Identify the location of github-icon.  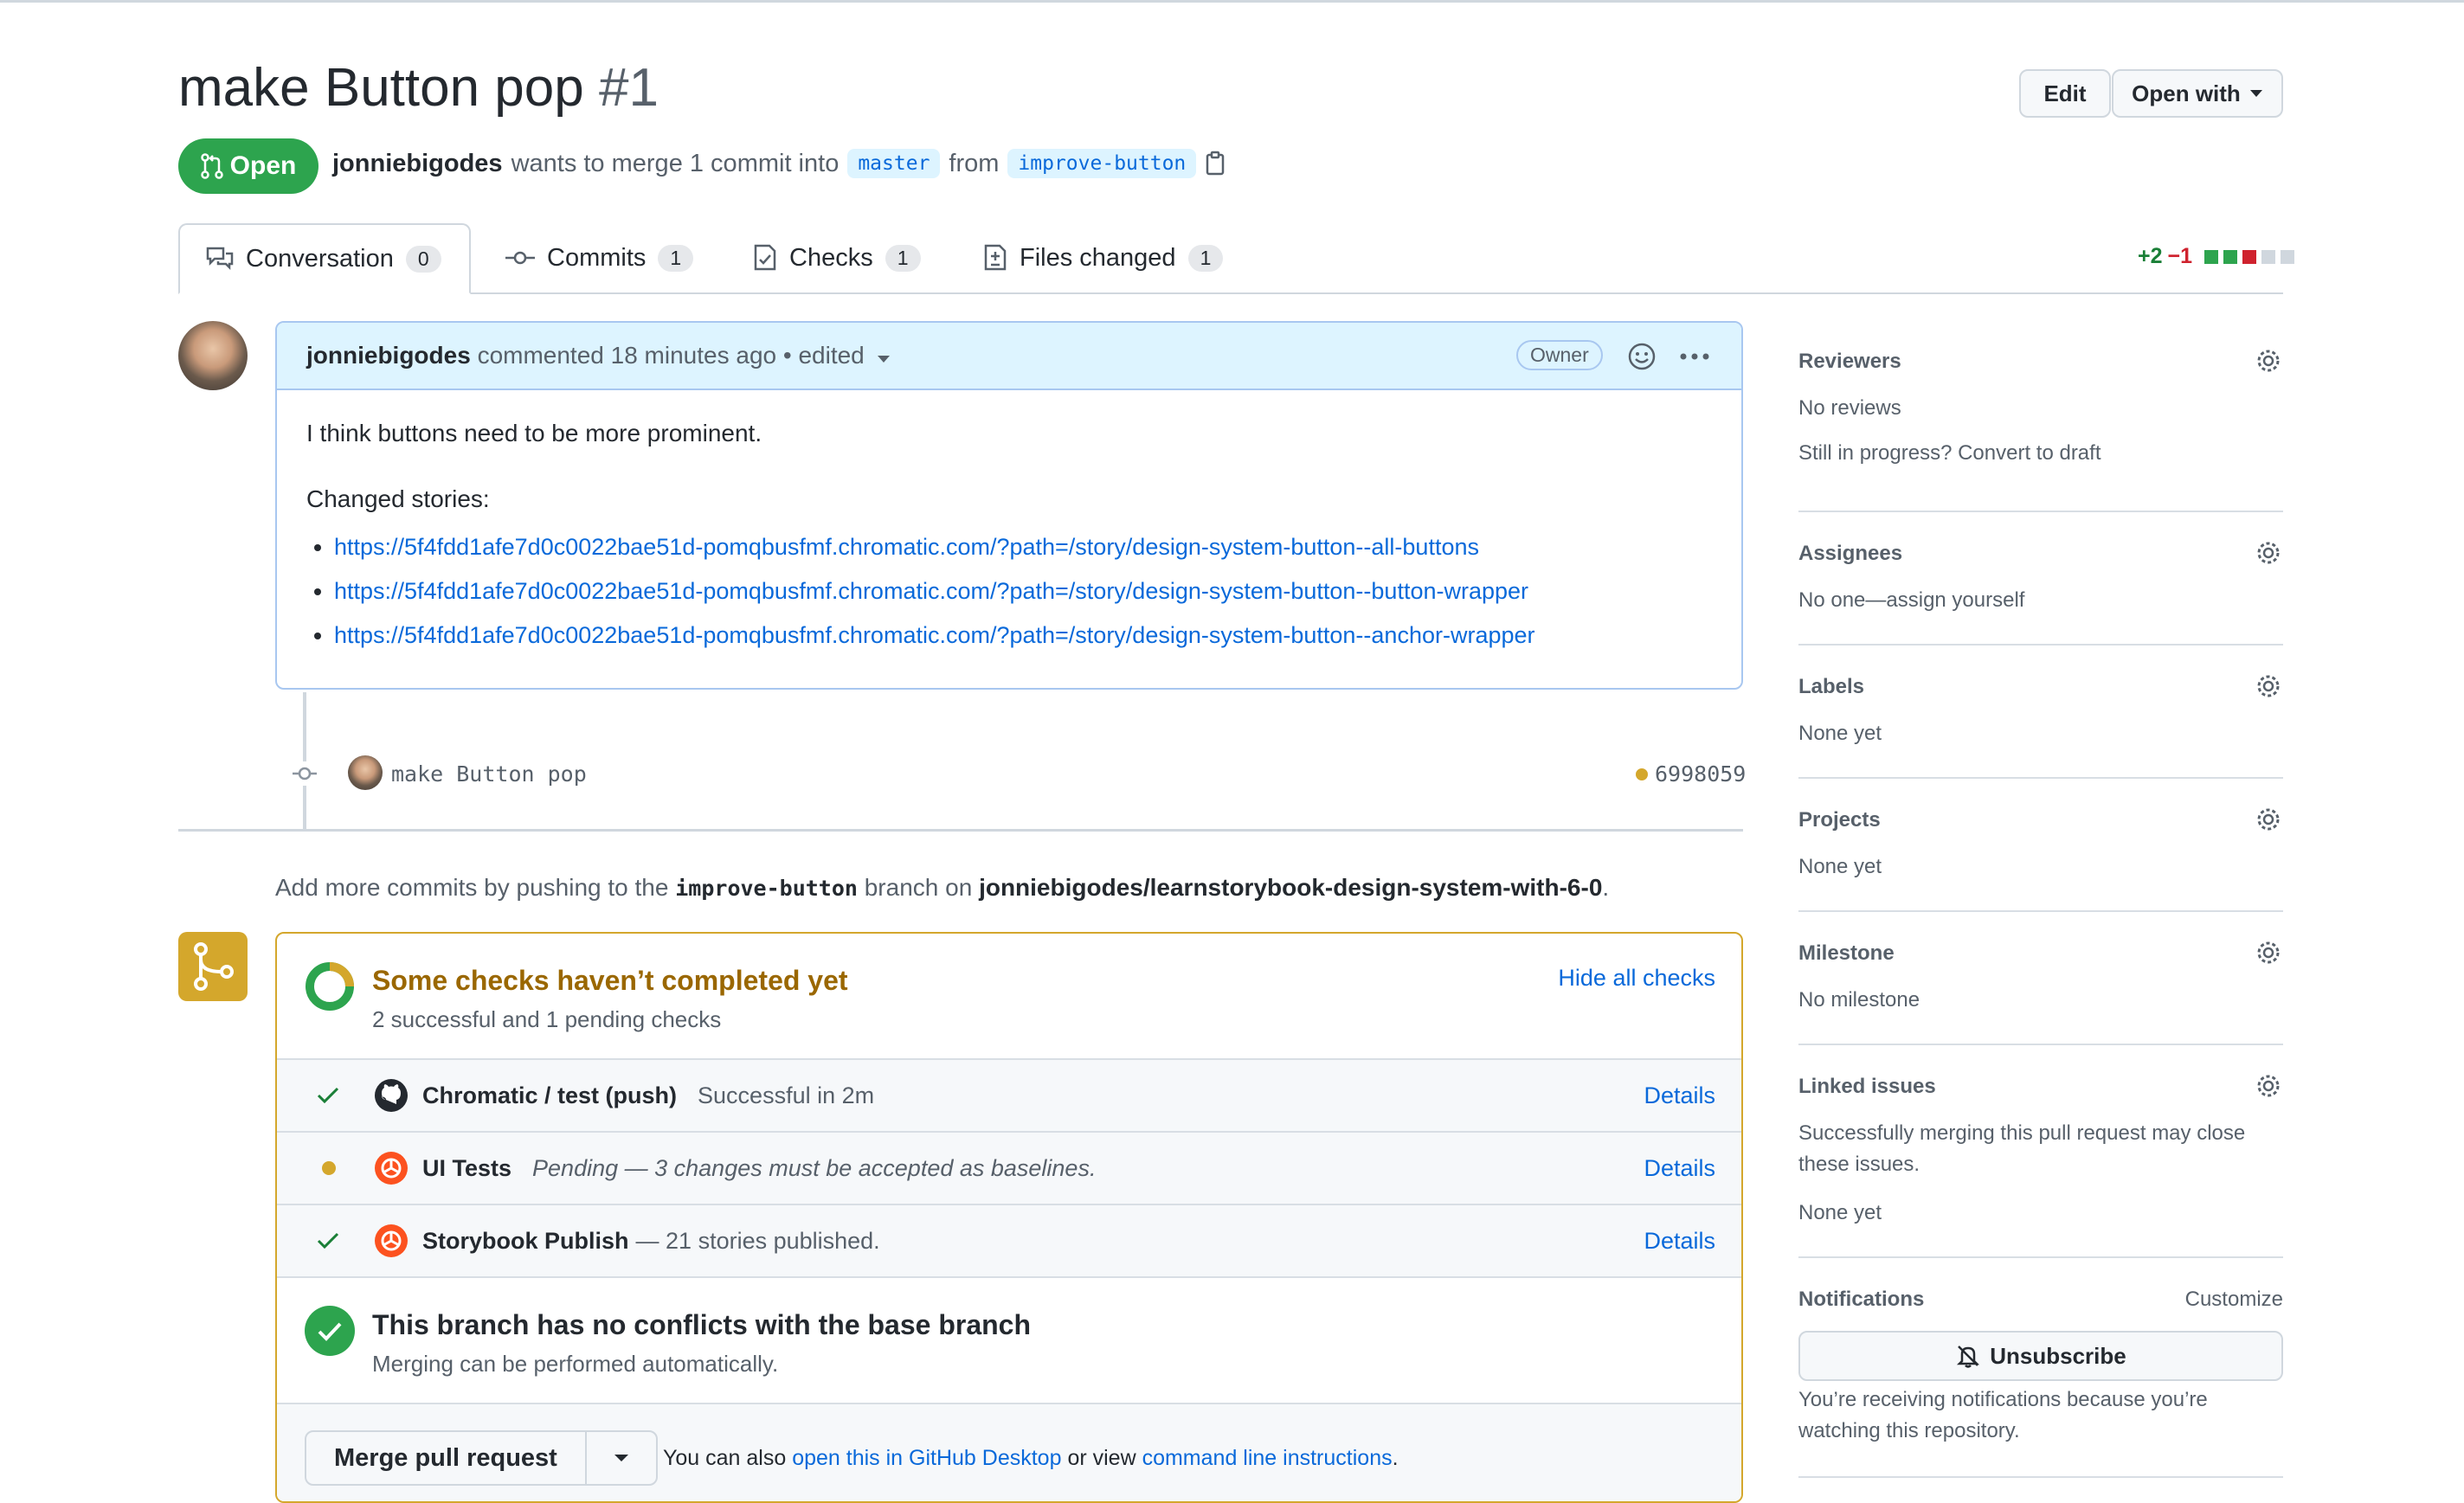
(391, 1095).